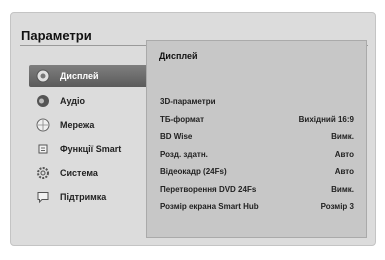  Describe the element at coordinates (89, 101) in the screenshot. I see `menu-item-audio: Аудіо` at that location.